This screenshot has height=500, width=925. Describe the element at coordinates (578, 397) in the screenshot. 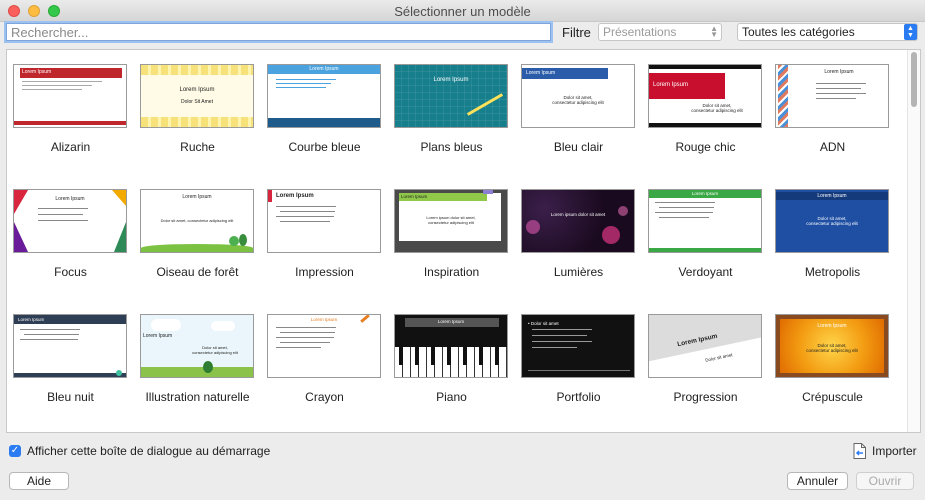

I see `template-label: Portfolio` at that location.